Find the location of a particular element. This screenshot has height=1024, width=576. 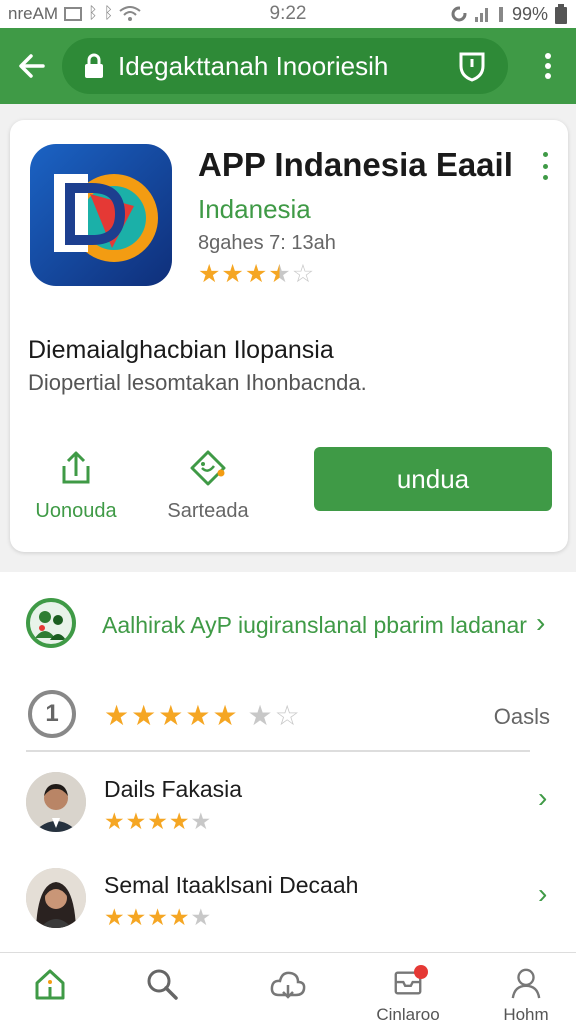

people-icon is located at coordinates (50, 625).